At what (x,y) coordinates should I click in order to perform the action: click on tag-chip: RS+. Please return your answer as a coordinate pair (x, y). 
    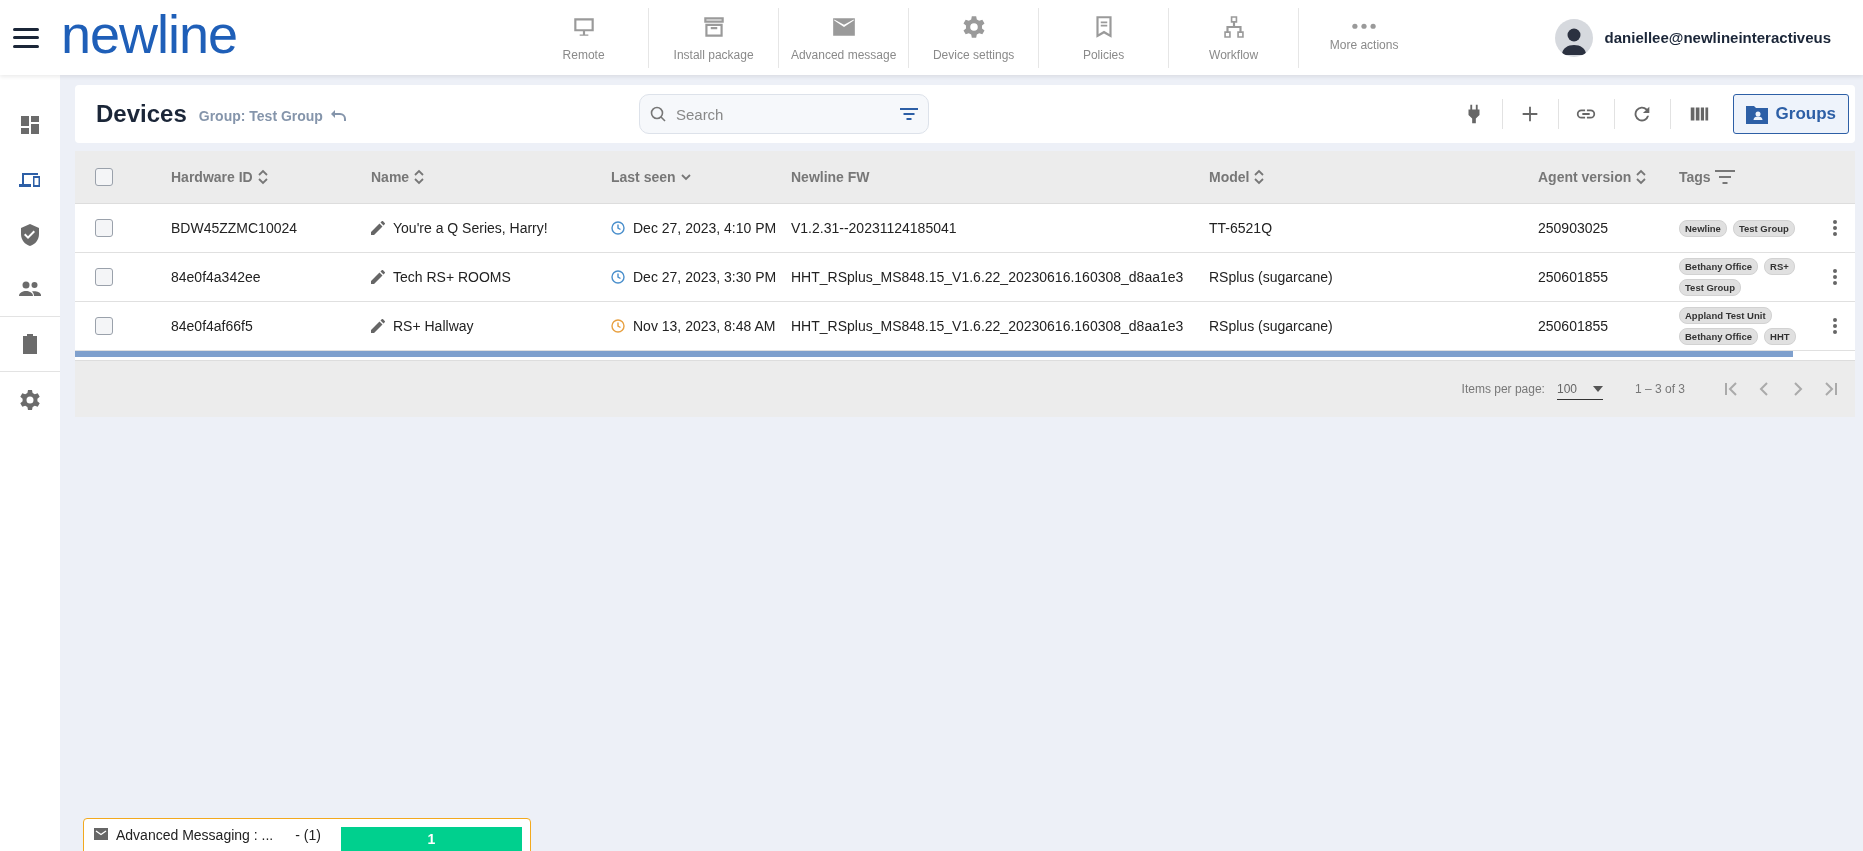
    Looking at the image, I should click on (1779, 266).